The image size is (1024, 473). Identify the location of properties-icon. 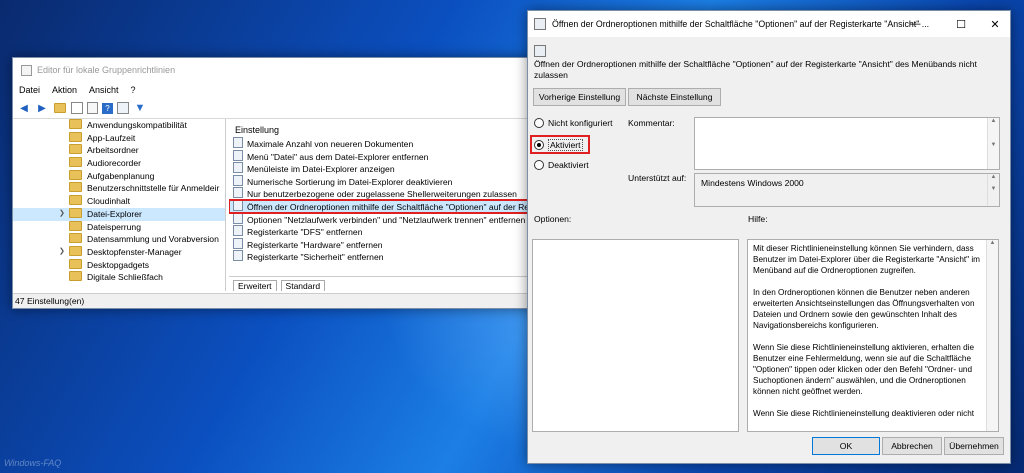
(123, 108).